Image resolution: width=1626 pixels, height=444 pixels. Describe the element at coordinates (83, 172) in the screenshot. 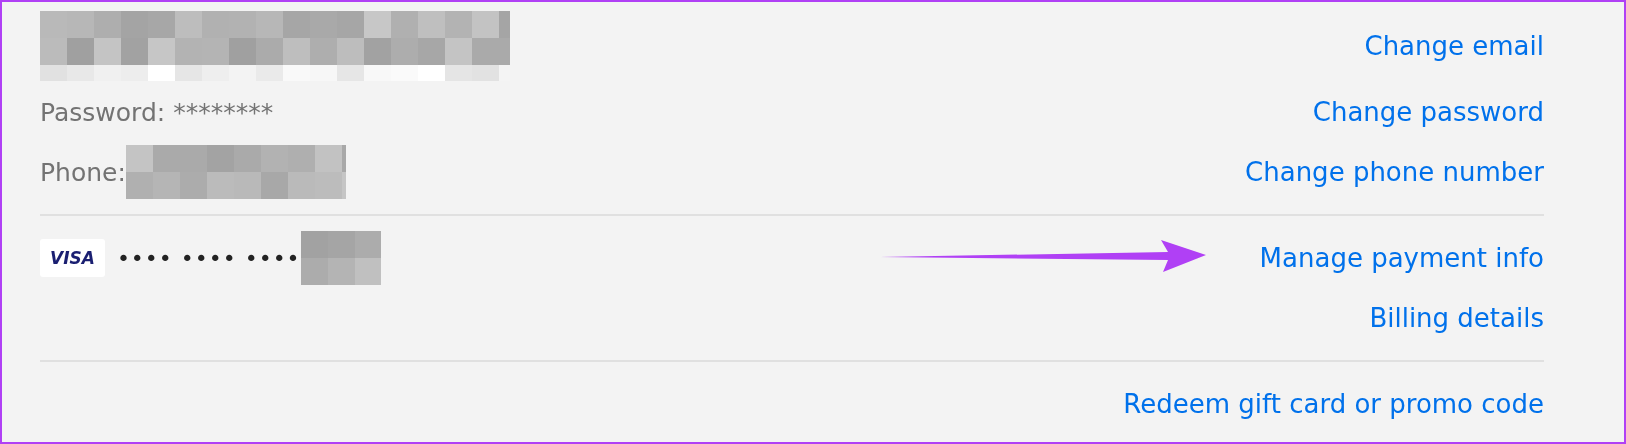

I see `field-label: Phone:` at that location.